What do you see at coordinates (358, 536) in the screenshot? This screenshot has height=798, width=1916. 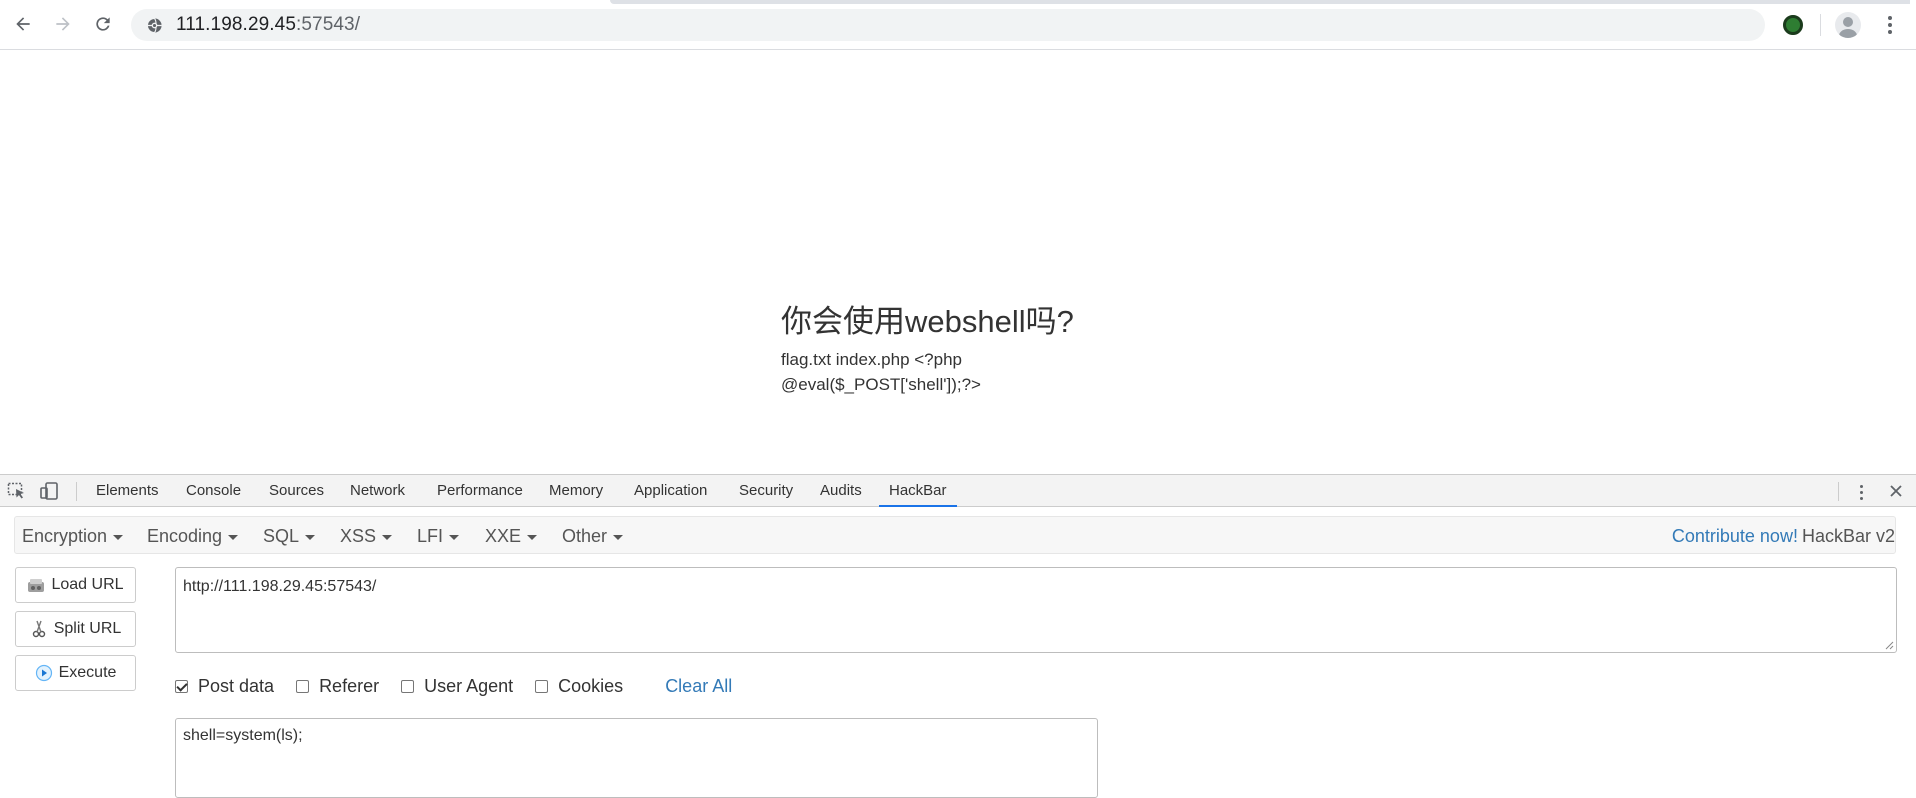 I see `menu-label: XSS` at bounding box center [358, 536].